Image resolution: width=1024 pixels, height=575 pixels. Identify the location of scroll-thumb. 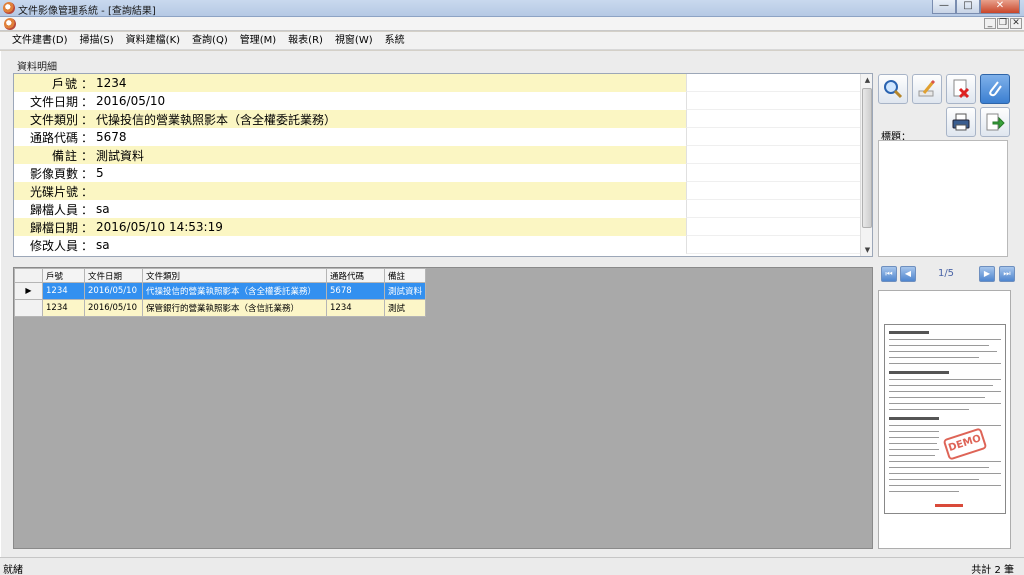
(867, 158).